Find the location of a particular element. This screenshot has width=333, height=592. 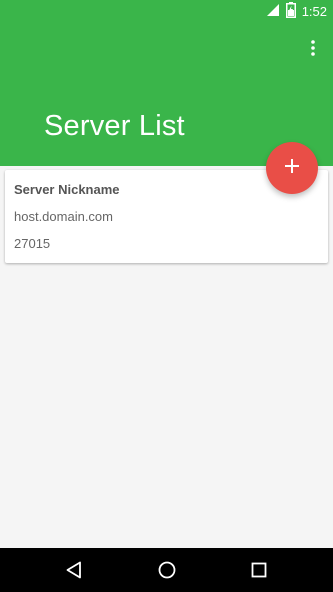

back-icon is located at coordinates (74, 570).